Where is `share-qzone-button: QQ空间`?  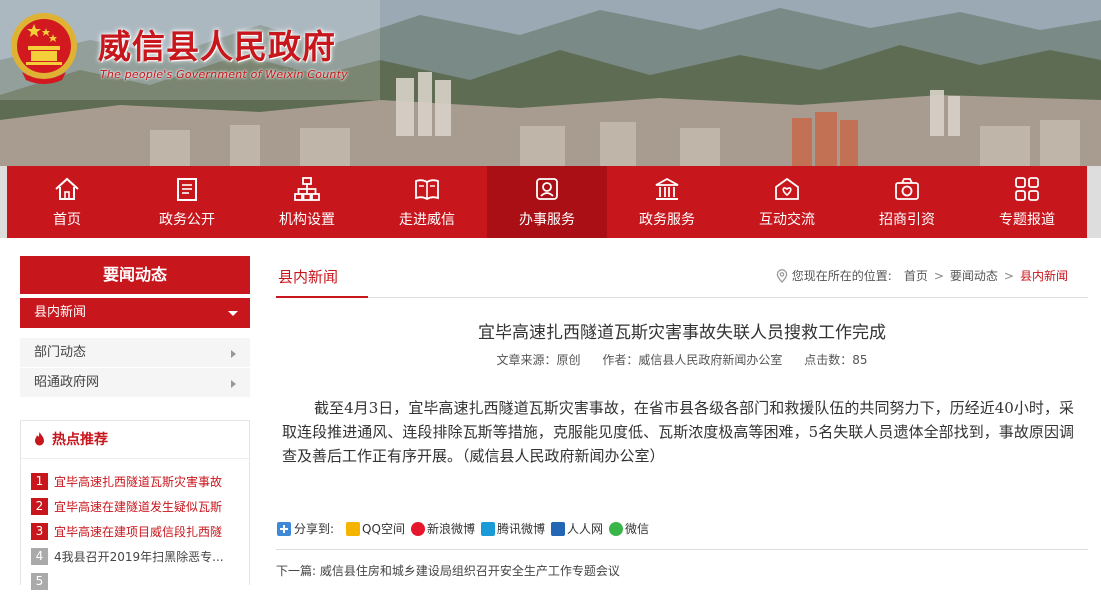 share-qzone-button: QQ空间 is located at coordinates (375, 528).